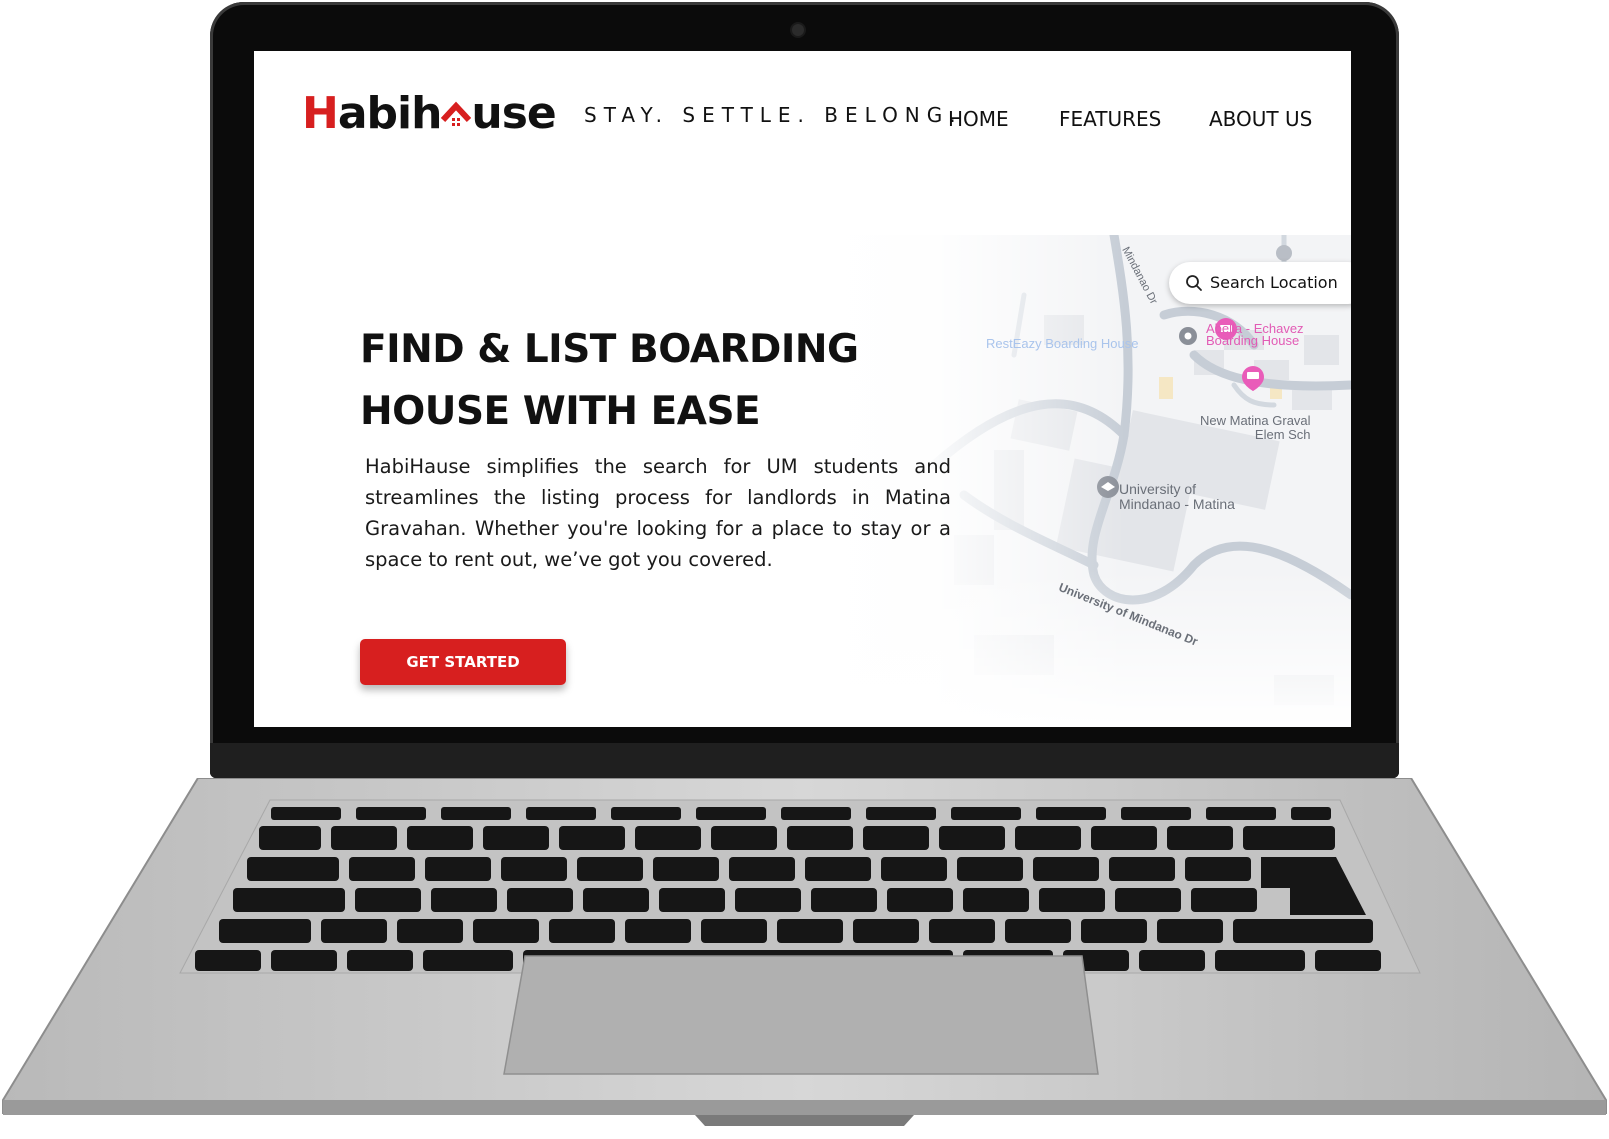 This screenshot has height=1139, width=1609. What do you see at coordinates (773, 115) in the screenshot?
I see `tagline: STAY. SETTLE. BELONG.` at bounding box center [773, 115].